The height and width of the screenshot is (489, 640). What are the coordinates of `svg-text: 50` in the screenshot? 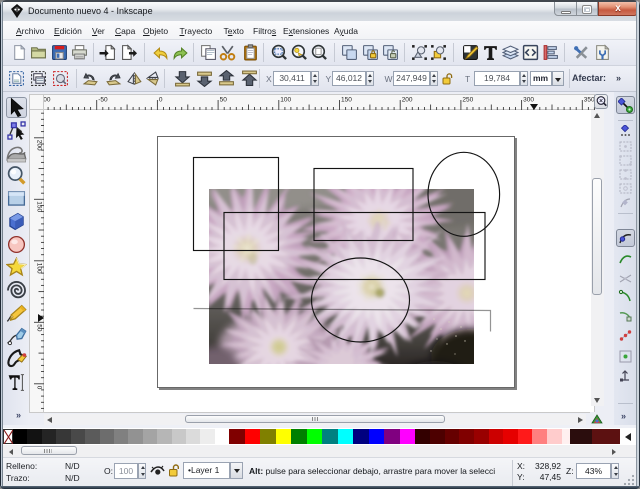 It's located at (224, 100).